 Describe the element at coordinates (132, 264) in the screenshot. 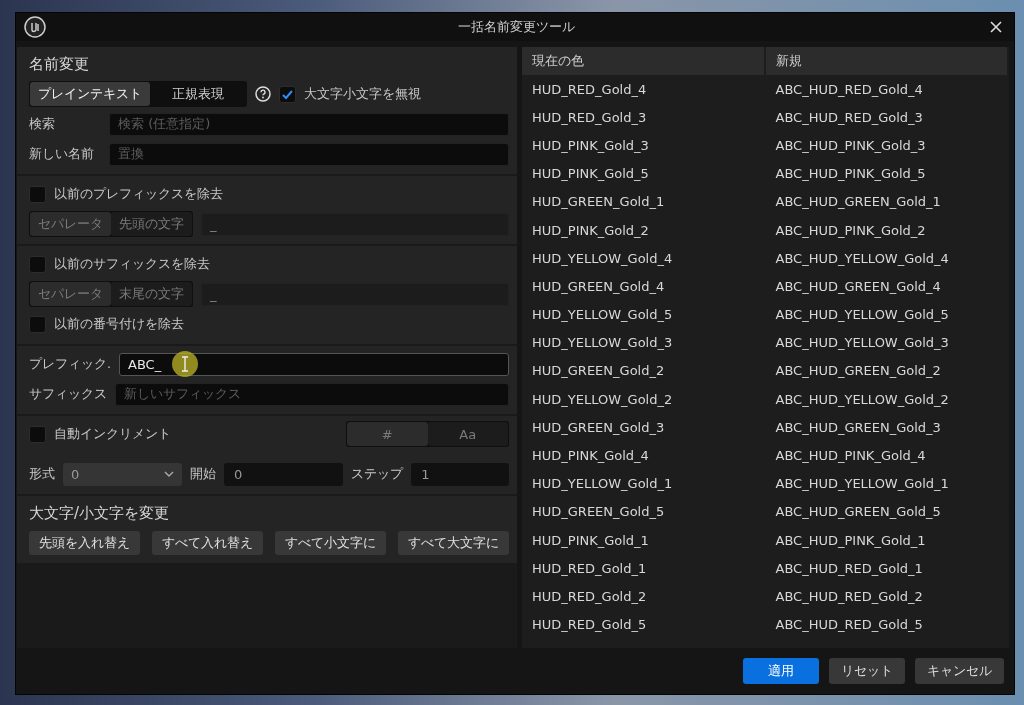

I see `checkbox-label: 以前のサフィックスを除去` at that location.